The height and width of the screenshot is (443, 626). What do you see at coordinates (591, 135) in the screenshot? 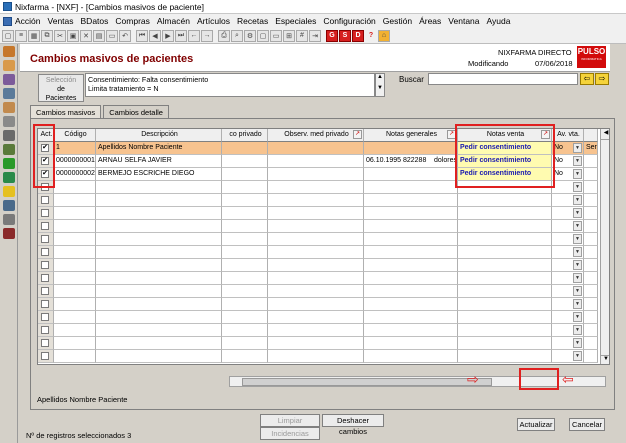
I see `col-extra` at bounding box center [591, 135].